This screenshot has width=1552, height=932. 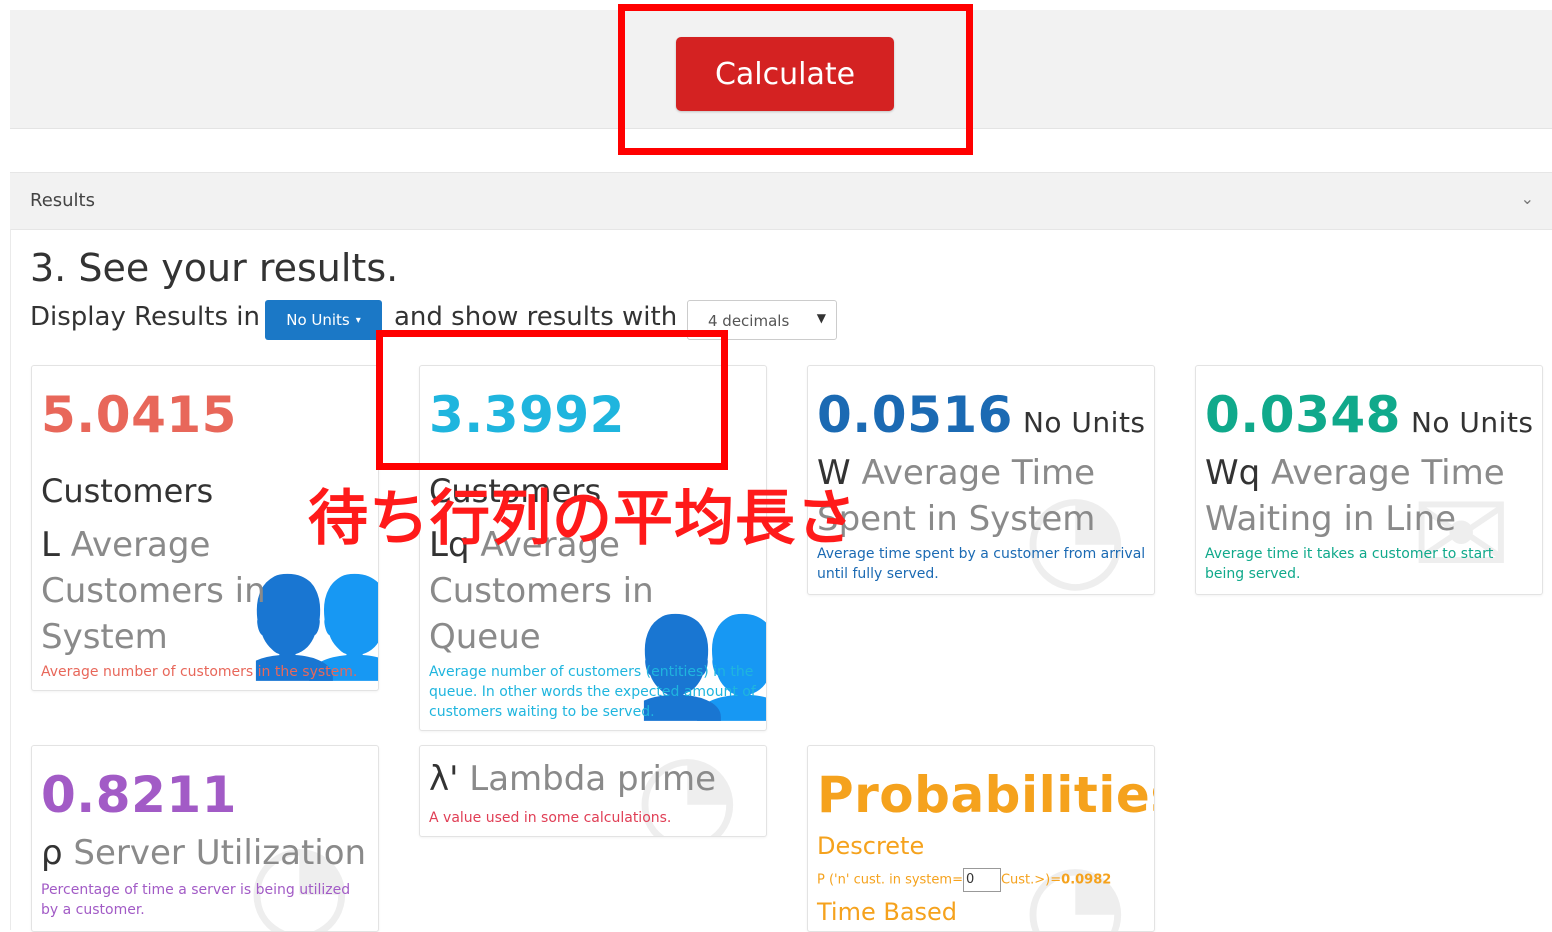 What do you see at coordinates (318, 320) in the screenshot?
I see `units-button-label: No Units` at bounding box center [318, 320].